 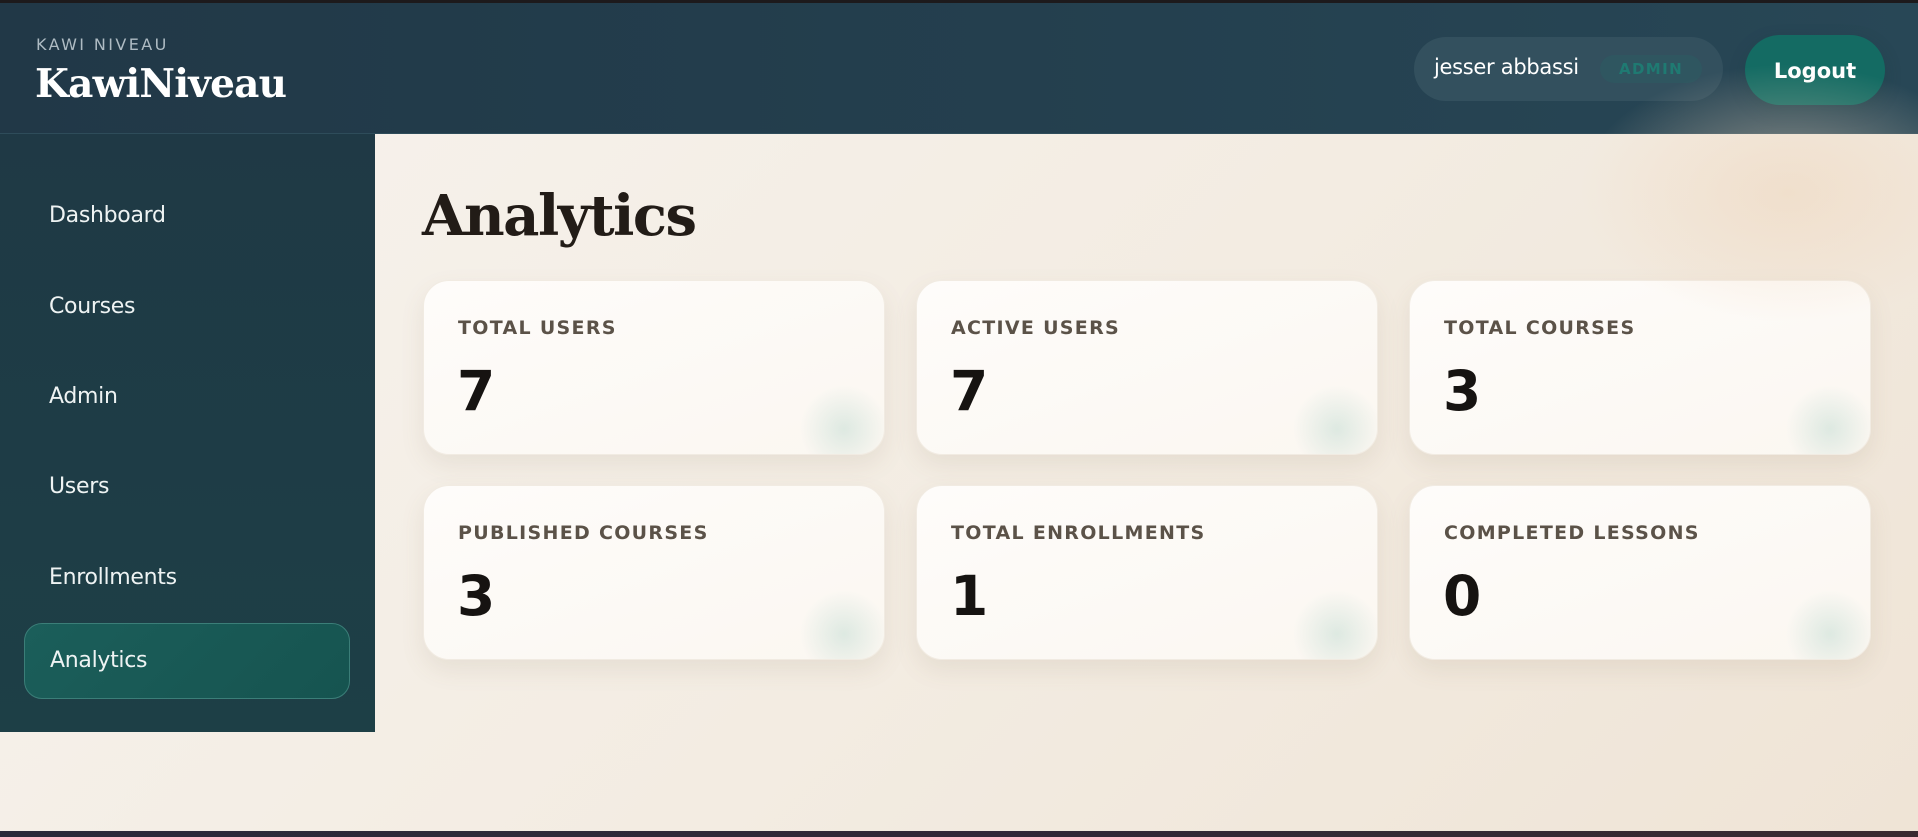 What do you see at coordinates (537, 328) in the screenshot?
I see `stat-label: TOTAL USERS` at bounding box center [537, 328].